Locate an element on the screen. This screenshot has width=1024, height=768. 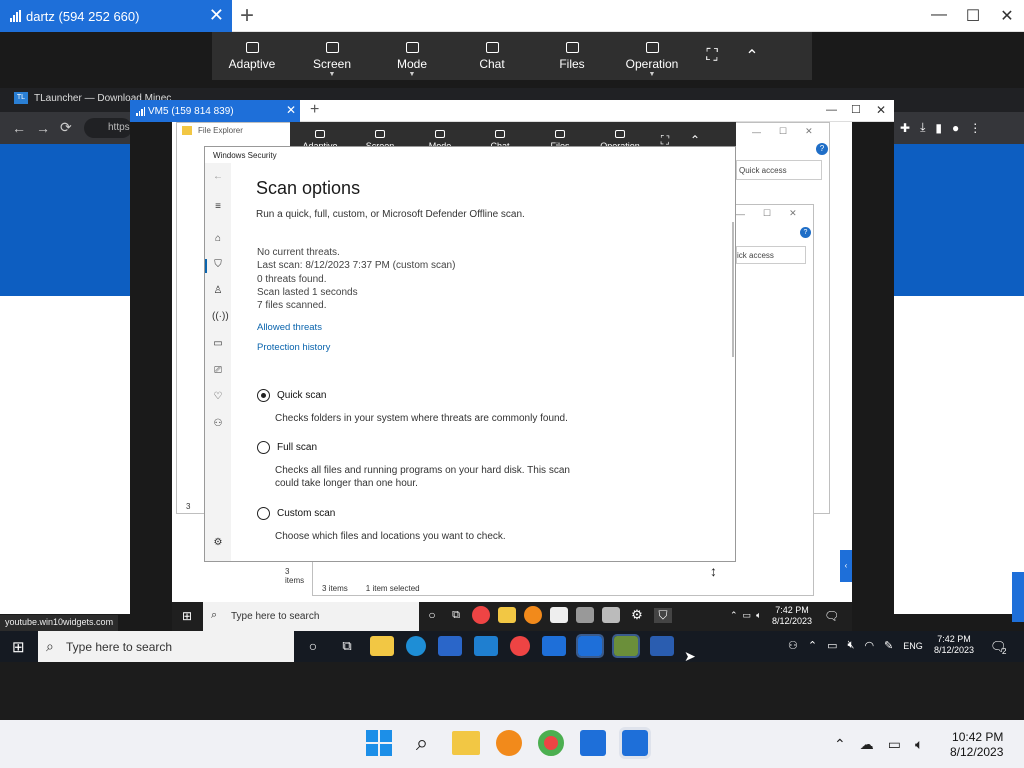
extensions-icon: ✚ is located at coordinates (905, 128).